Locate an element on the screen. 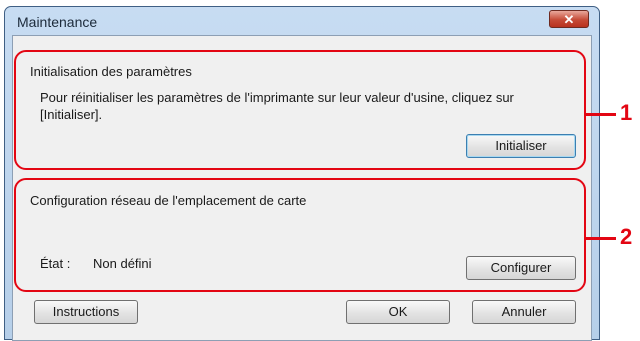  close-button: ✕ is located at coordinates (569, 19).